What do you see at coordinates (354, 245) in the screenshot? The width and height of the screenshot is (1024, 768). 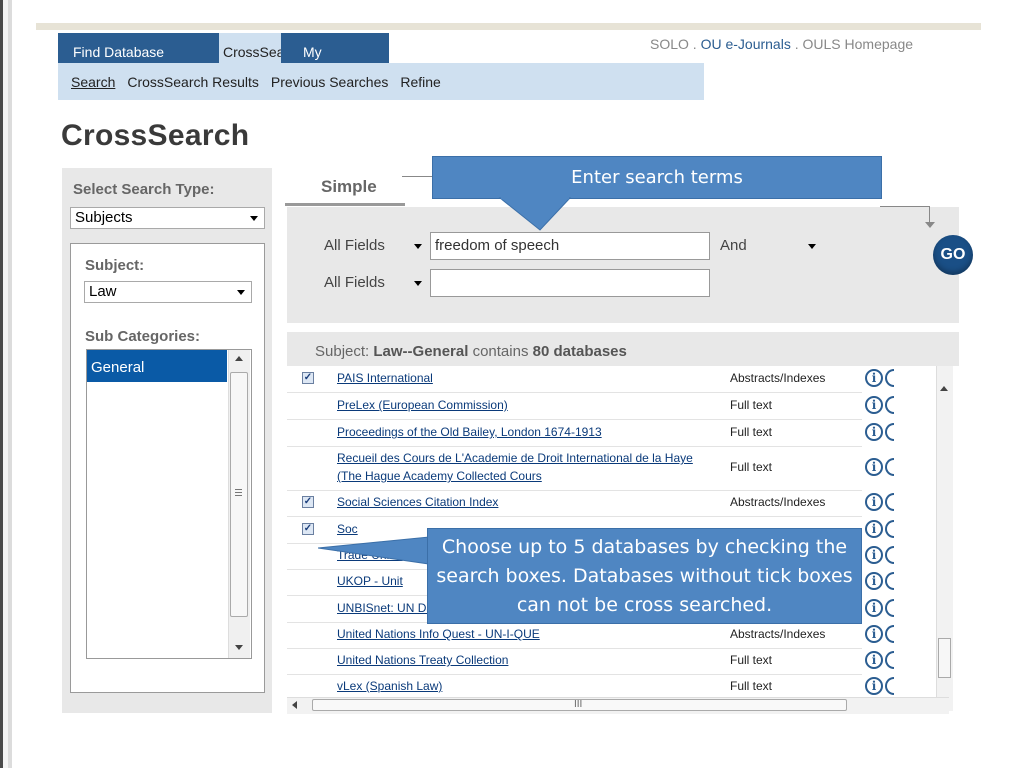 I see `field-select-1-value: All Fields` at bounding box center [354, 245].